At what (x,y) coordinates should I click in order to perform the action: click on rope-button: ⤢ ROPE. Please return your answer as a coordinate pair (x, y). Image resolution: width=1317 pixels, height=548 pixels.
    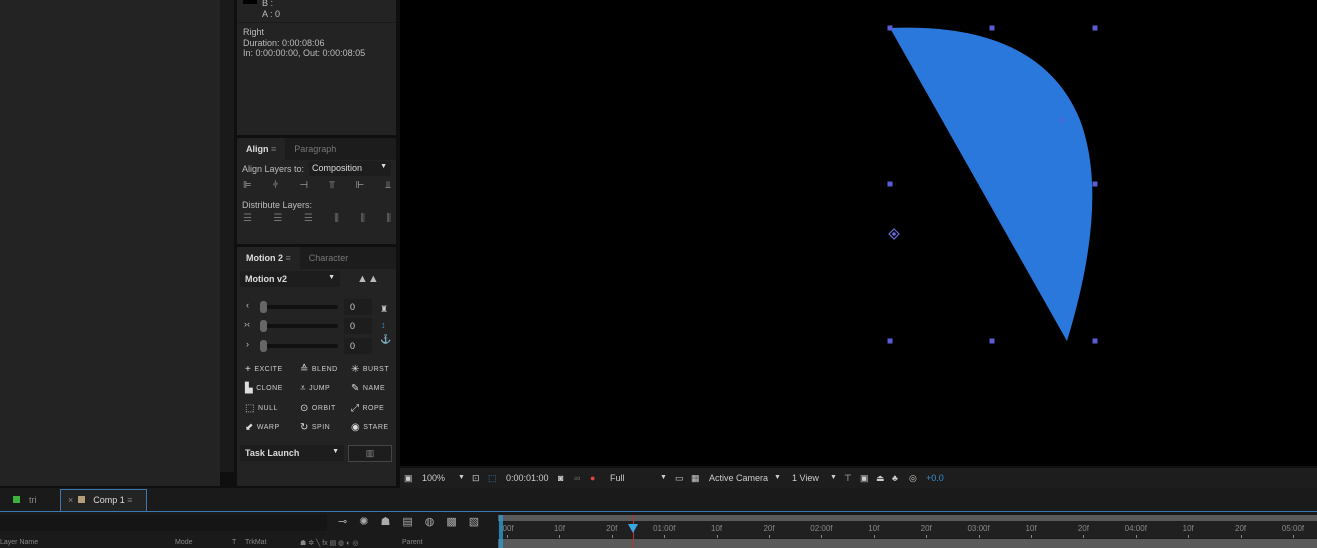
    Looking at the image, I should click on (367, 408).